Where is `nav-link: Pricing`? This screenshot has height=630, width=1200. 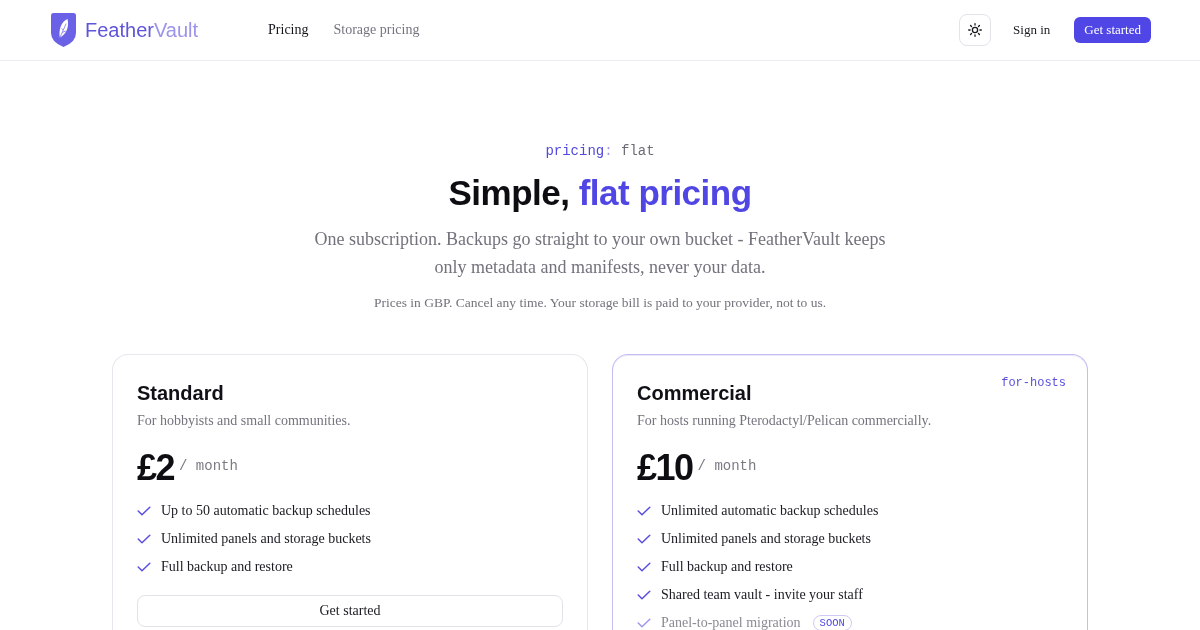 nav-link: Pricing is located at coordinates (288, 30).